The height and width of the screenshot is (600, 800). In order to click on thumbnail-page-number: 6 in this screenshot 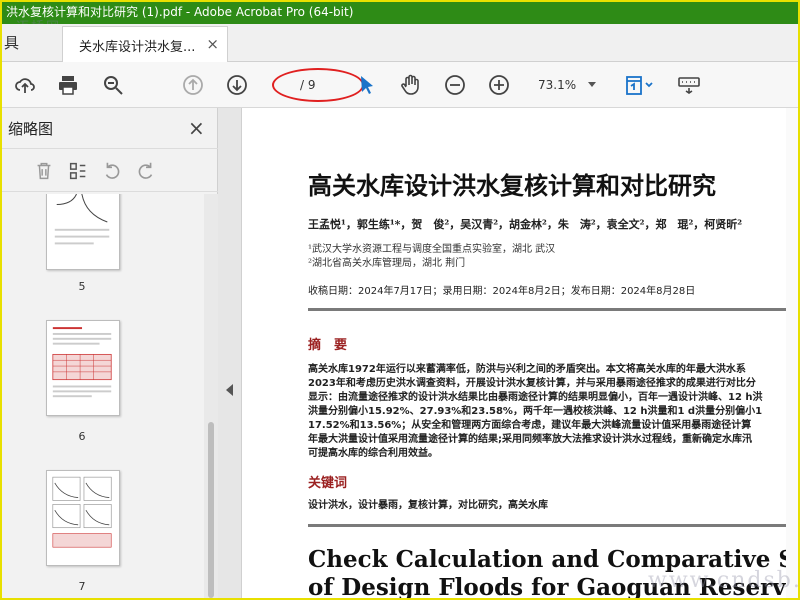, I will do `click(82, 436)`.